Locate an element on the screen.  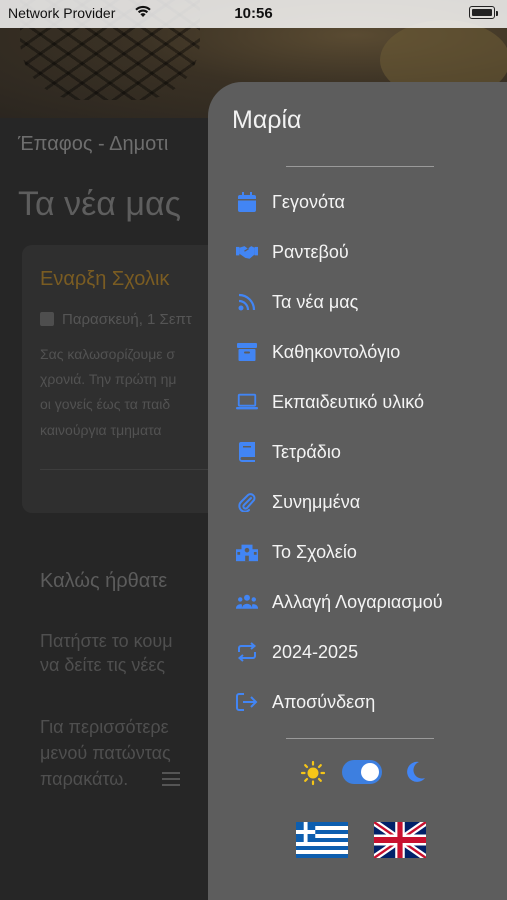
welcome-text: να δείτε τις νέες is located at coordinates (103, 665).